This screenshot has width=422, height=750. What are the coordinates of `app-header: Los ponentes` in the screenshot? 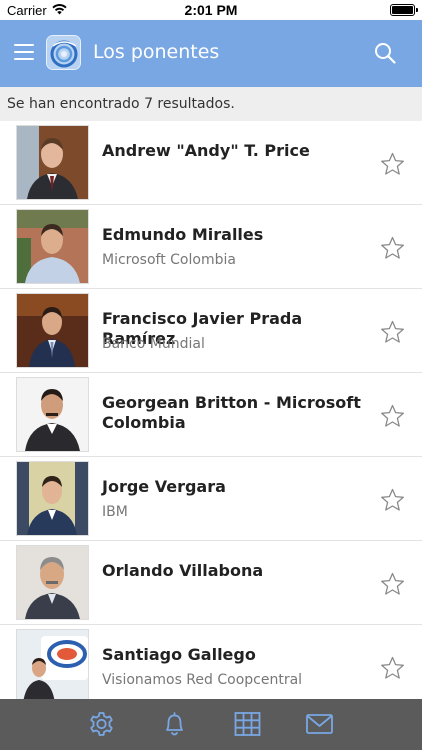 It's located at (211, 53).